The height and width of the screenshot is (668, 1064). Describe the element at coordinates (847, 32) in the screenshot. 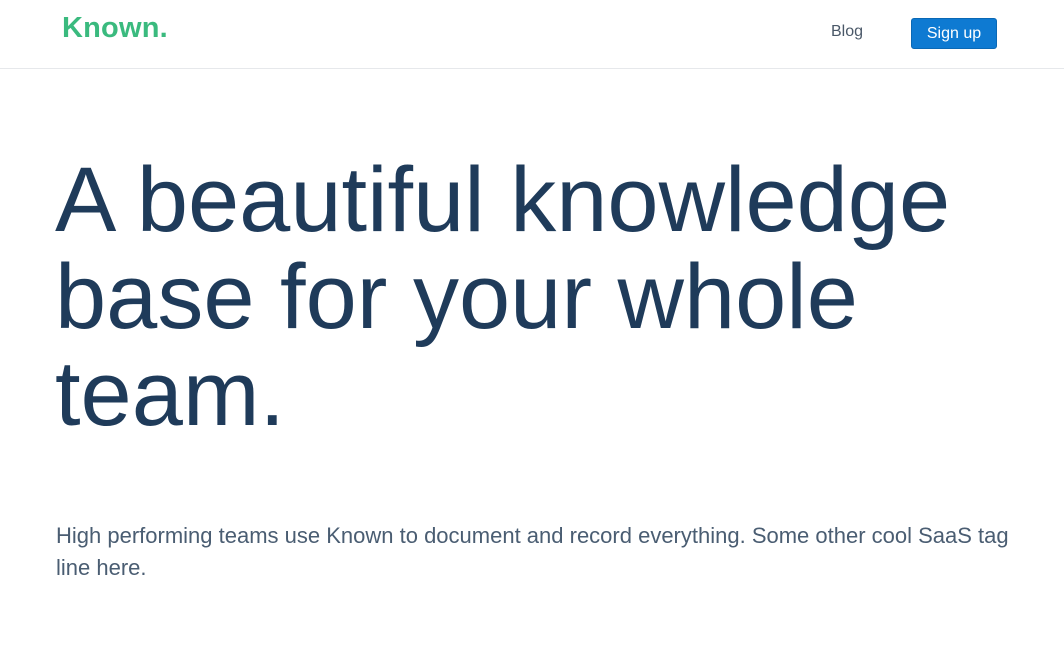

I see `nav-link-blog: Blog` at that location.